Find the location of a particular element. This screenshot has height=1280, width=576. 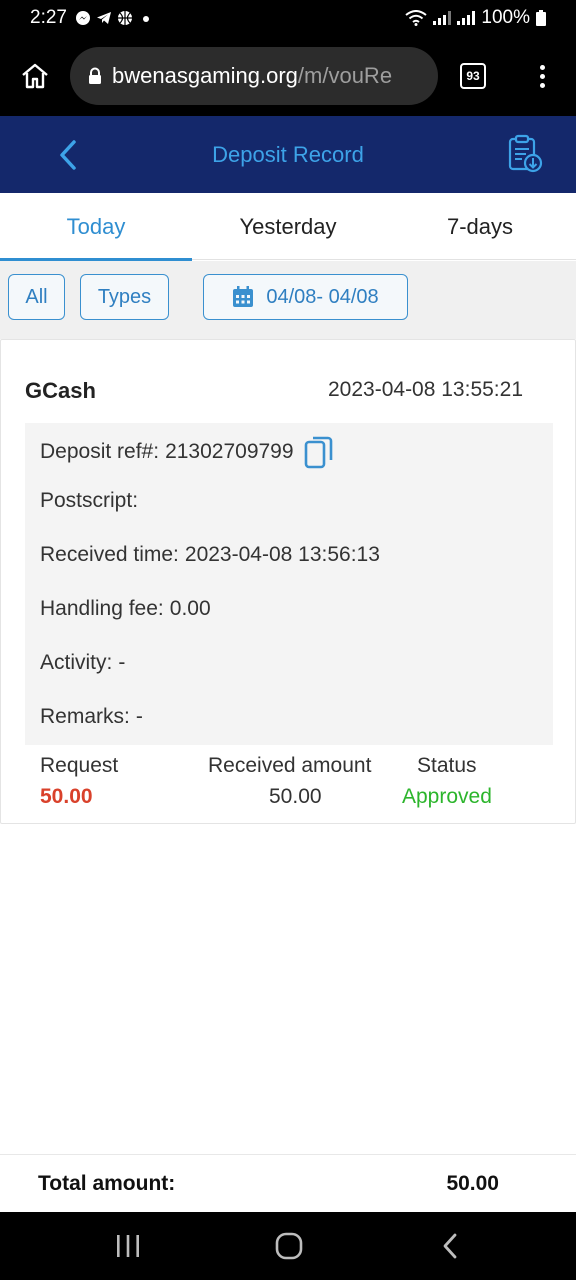

app-header: Deposit Record is located at coordinates (288, 154).